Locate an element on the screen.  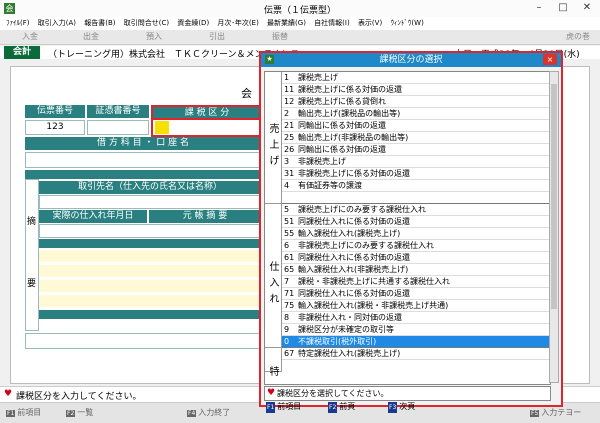
toolbar-shukkin: 出金 is located at coordinates (91, 36).